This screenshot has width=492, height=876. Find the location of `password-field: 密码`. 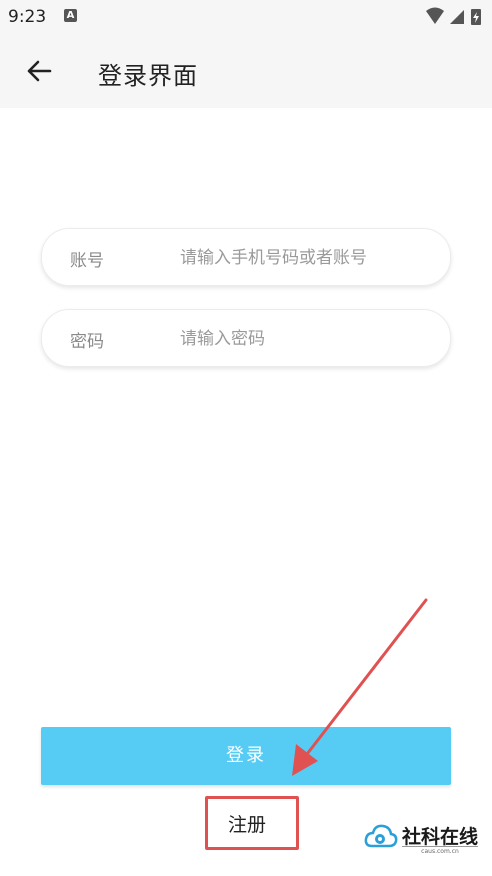

password-field: 密码 is located at coordinates (246, 338).